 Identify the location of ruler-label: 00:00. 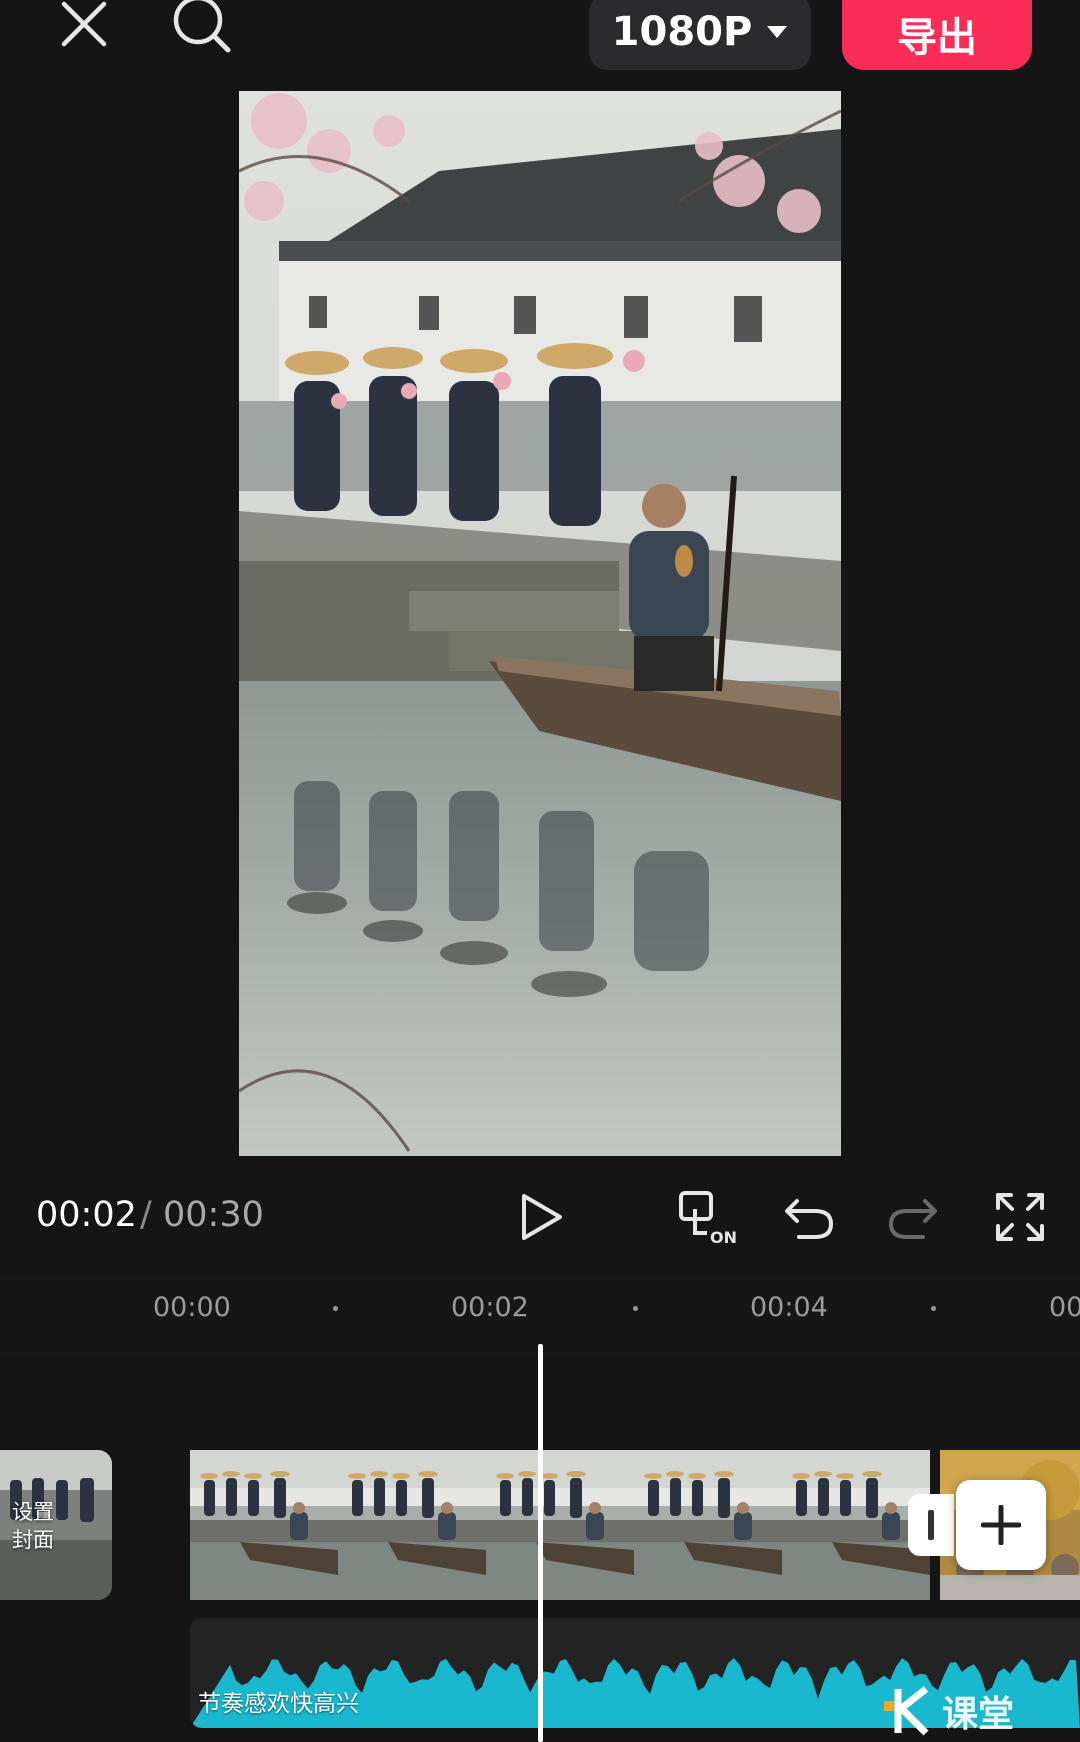
(192, 1307).